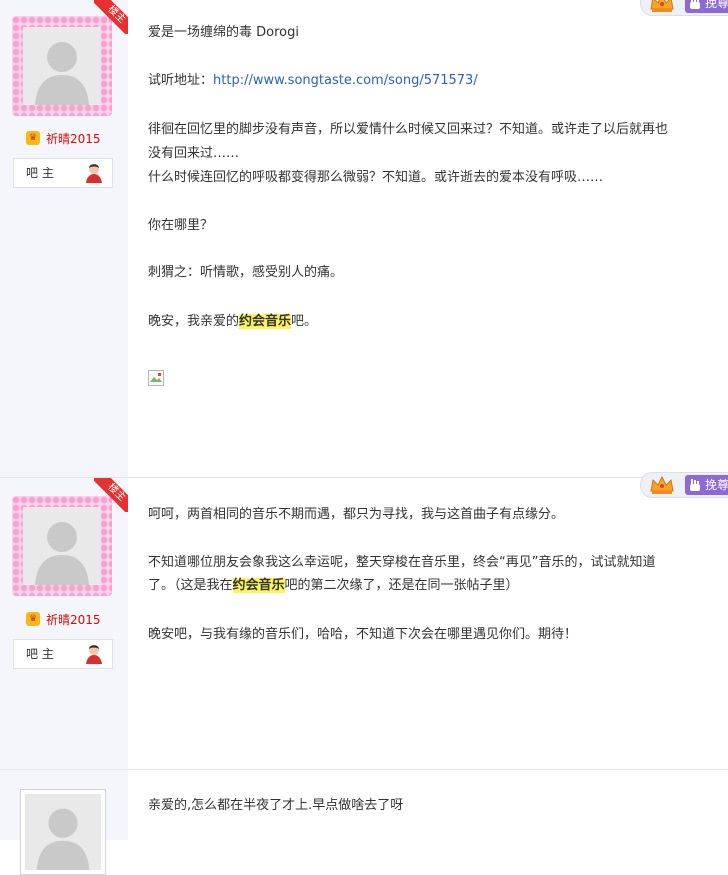 The image size is (728, 875). I want to click on post-line: 了。（这是我在约会音乐吧的第二次缘了，还是在同一张帖子里）, so click(333, 585).